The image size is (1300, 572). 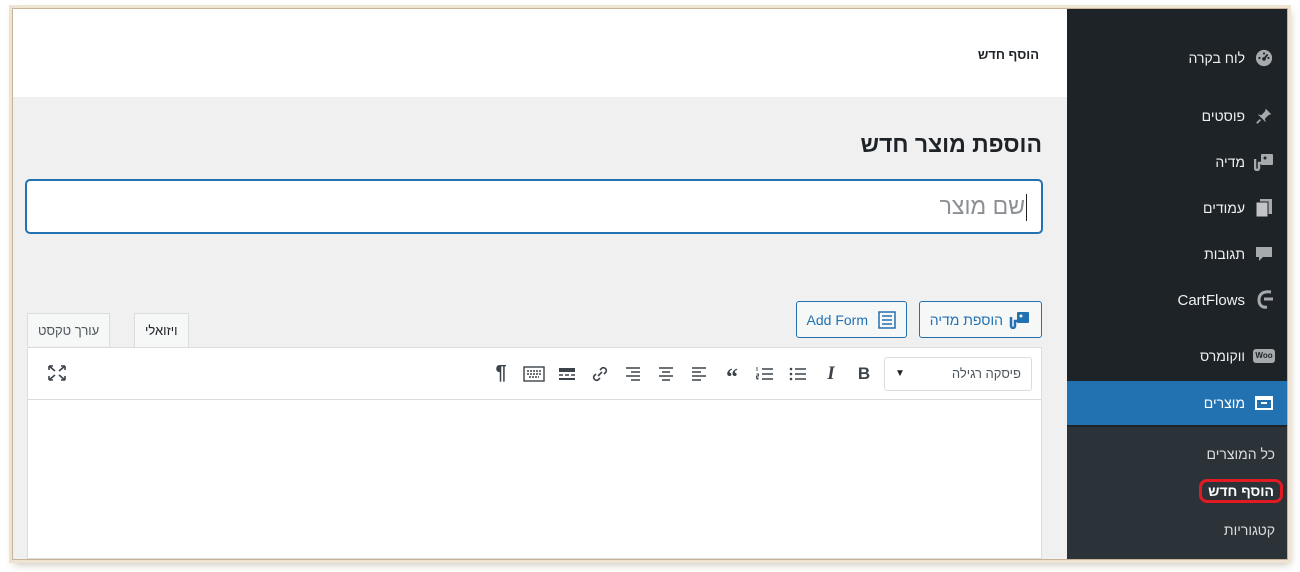 What do you see at coordinates (966, 319) in the screenshot?
I see `add-media-label: הוספת מדיה` at bounding box center [966, 319].